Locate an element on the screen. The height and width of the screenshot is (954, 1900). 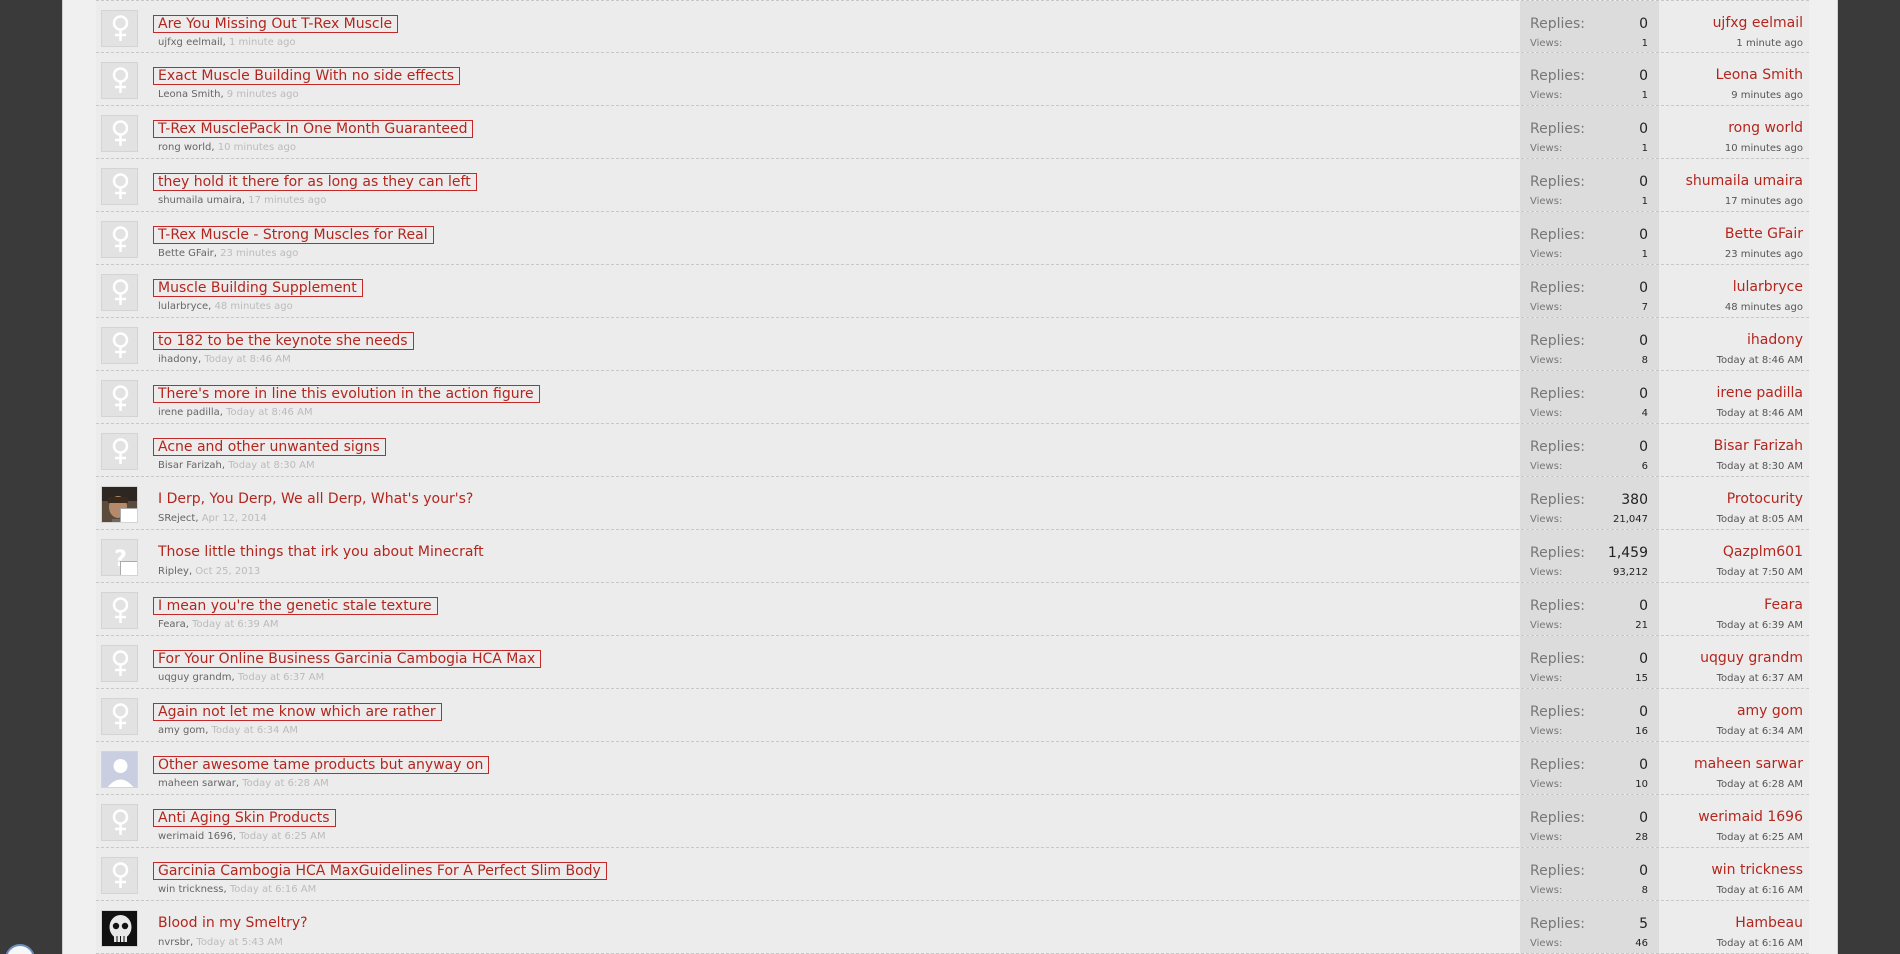
last-post-time: Today at 6:37 AM is located at coordinates (1760, 678).